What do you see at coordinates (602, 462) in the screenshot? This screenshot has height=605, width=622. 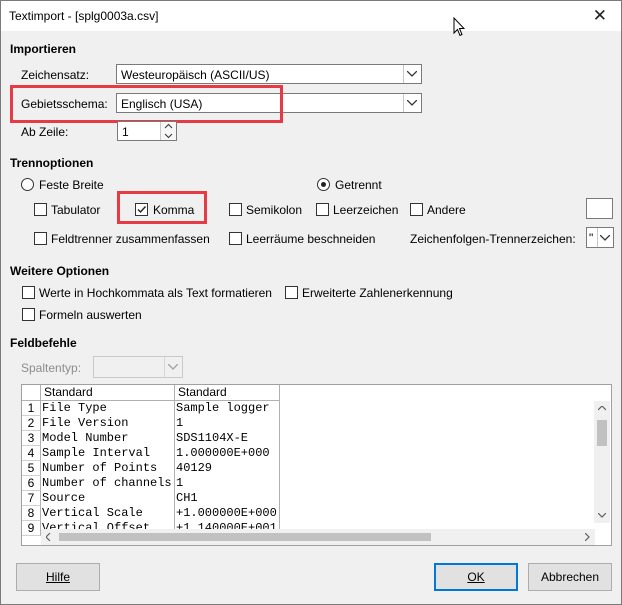 I see `vertical-scrollbar` at bounding box center [602, 462].